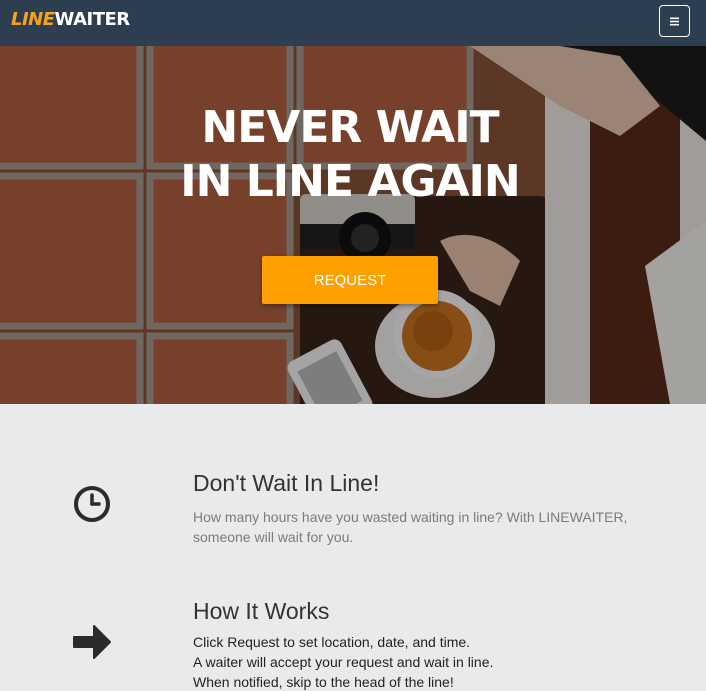 The height and width of the screenshot is (691, 706). I want to click on feature-title: Don't Wait In Line!, so click(286, 483).